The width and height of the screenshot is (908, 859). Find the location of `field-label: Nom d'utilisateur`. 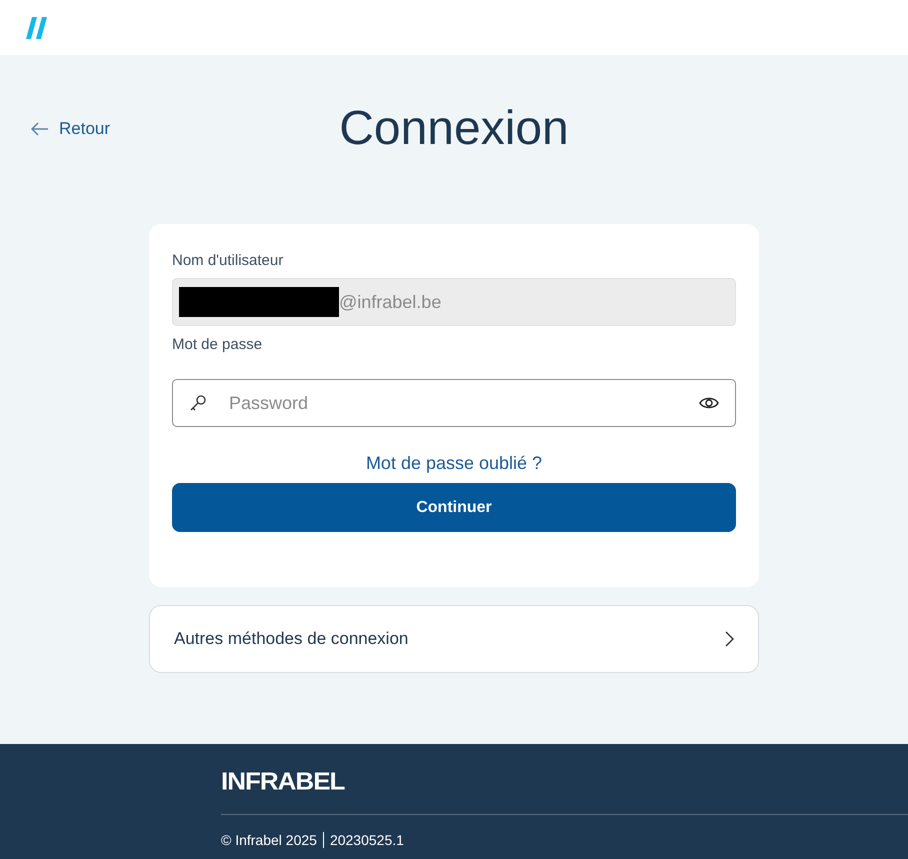

field-label: Nom d'utilisateur is located at coordinates (228, 260).